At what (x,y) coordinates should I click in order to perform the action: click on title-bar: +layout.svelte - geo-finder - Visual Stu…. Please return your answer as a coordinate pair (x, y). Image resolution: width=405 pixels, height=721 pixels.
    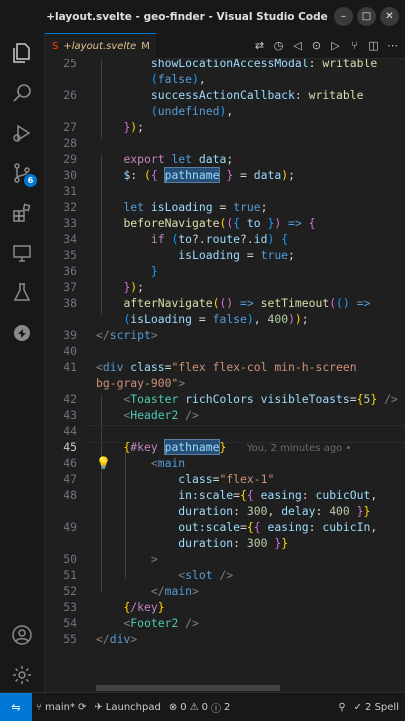
    Looking at the image, I should click on (202, 17).